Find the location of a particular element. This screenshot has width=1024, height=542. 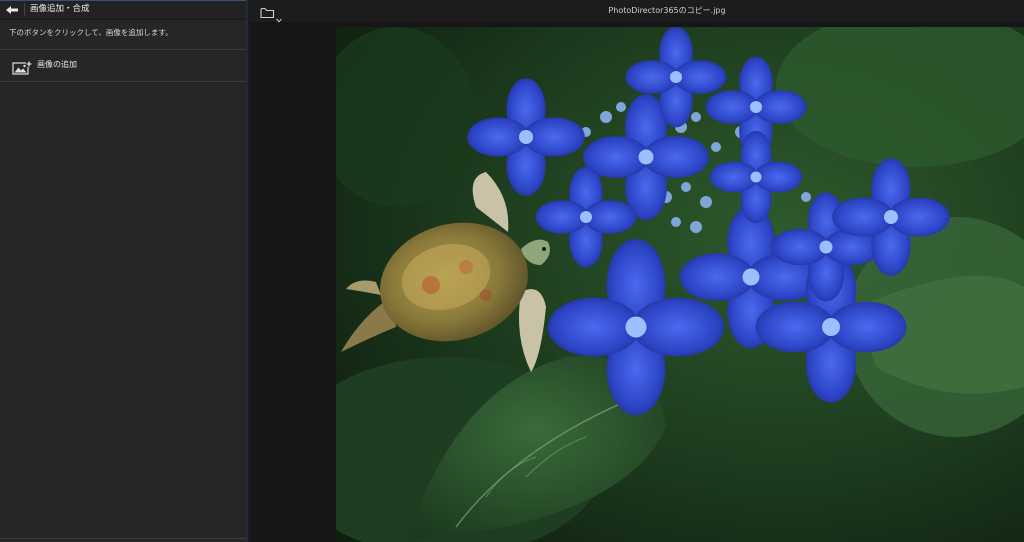

file-name: PhotoDirector365のコピー.jpg is located at coordinates (667, 10).